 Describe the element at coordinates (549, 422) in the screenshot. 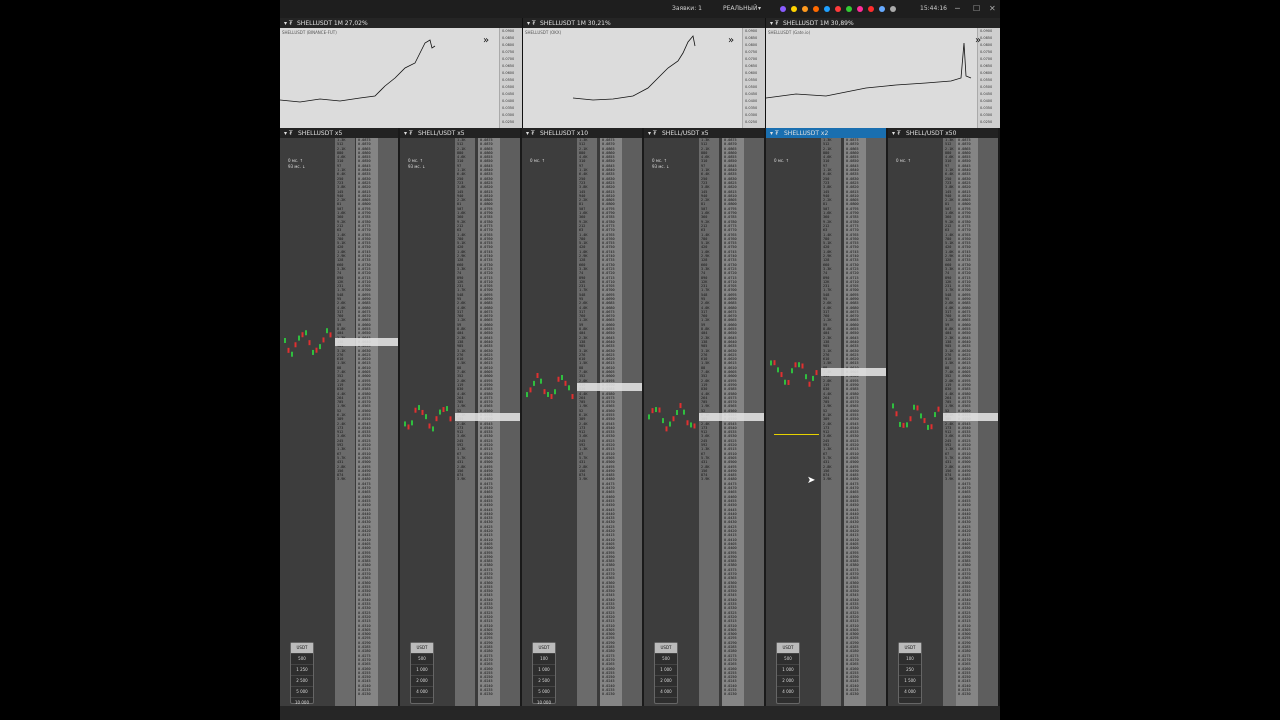

I see `cluster-chart-area: 0 мс. ↑ USDT 100 1 000 2 500 5 000 10 000` at that location.